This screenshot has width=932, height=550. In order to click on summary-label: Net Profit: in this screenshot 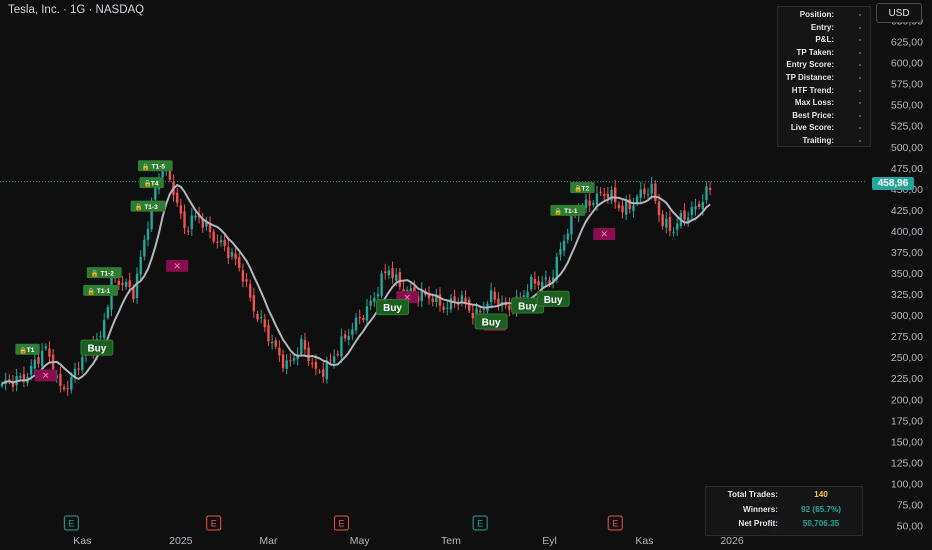, I will do `click(758, 523)`.